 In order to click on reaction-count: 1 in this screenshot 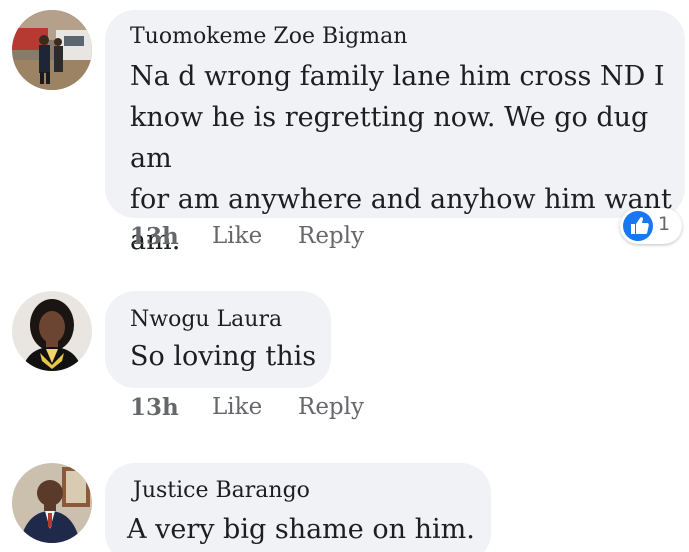, I will do `click(664, 224)`.